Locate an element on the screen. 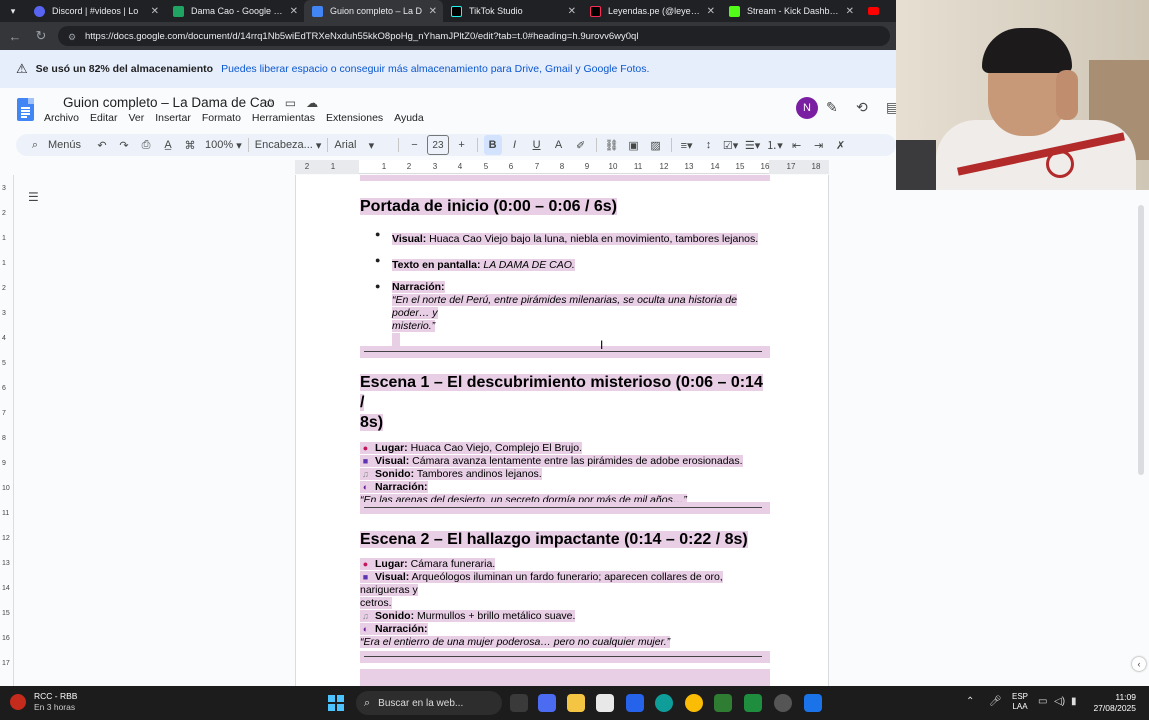  obs-icon is located at coordinates (783, 703).